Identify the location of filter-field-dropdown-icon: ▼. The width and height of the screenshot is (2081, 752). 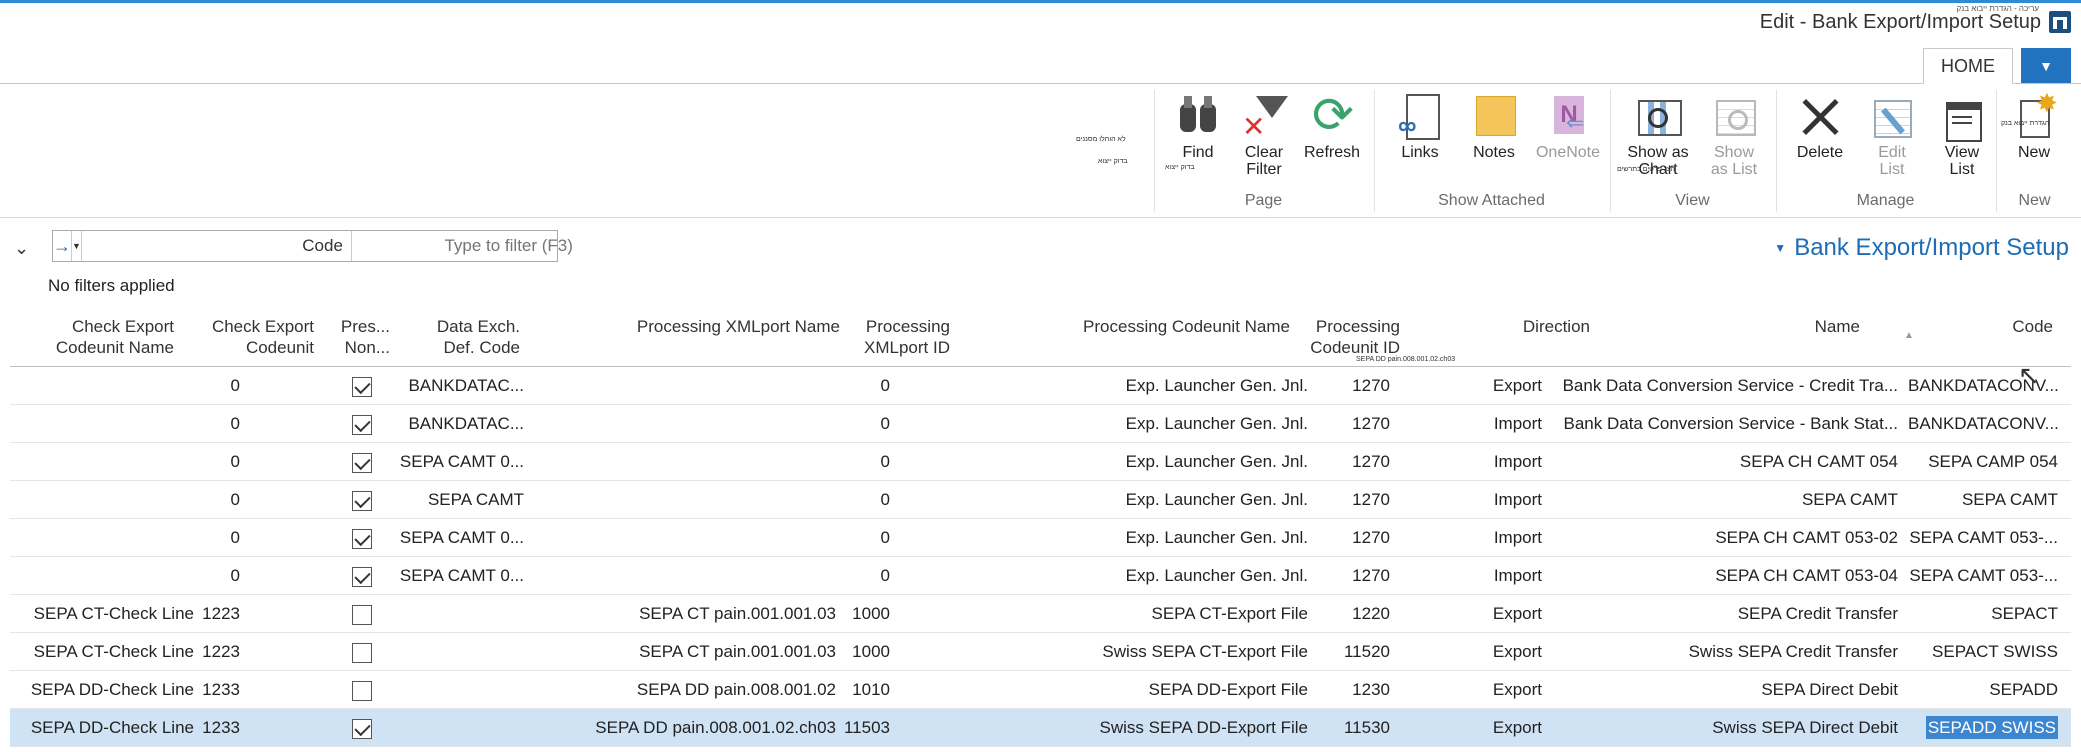
(77, 246).